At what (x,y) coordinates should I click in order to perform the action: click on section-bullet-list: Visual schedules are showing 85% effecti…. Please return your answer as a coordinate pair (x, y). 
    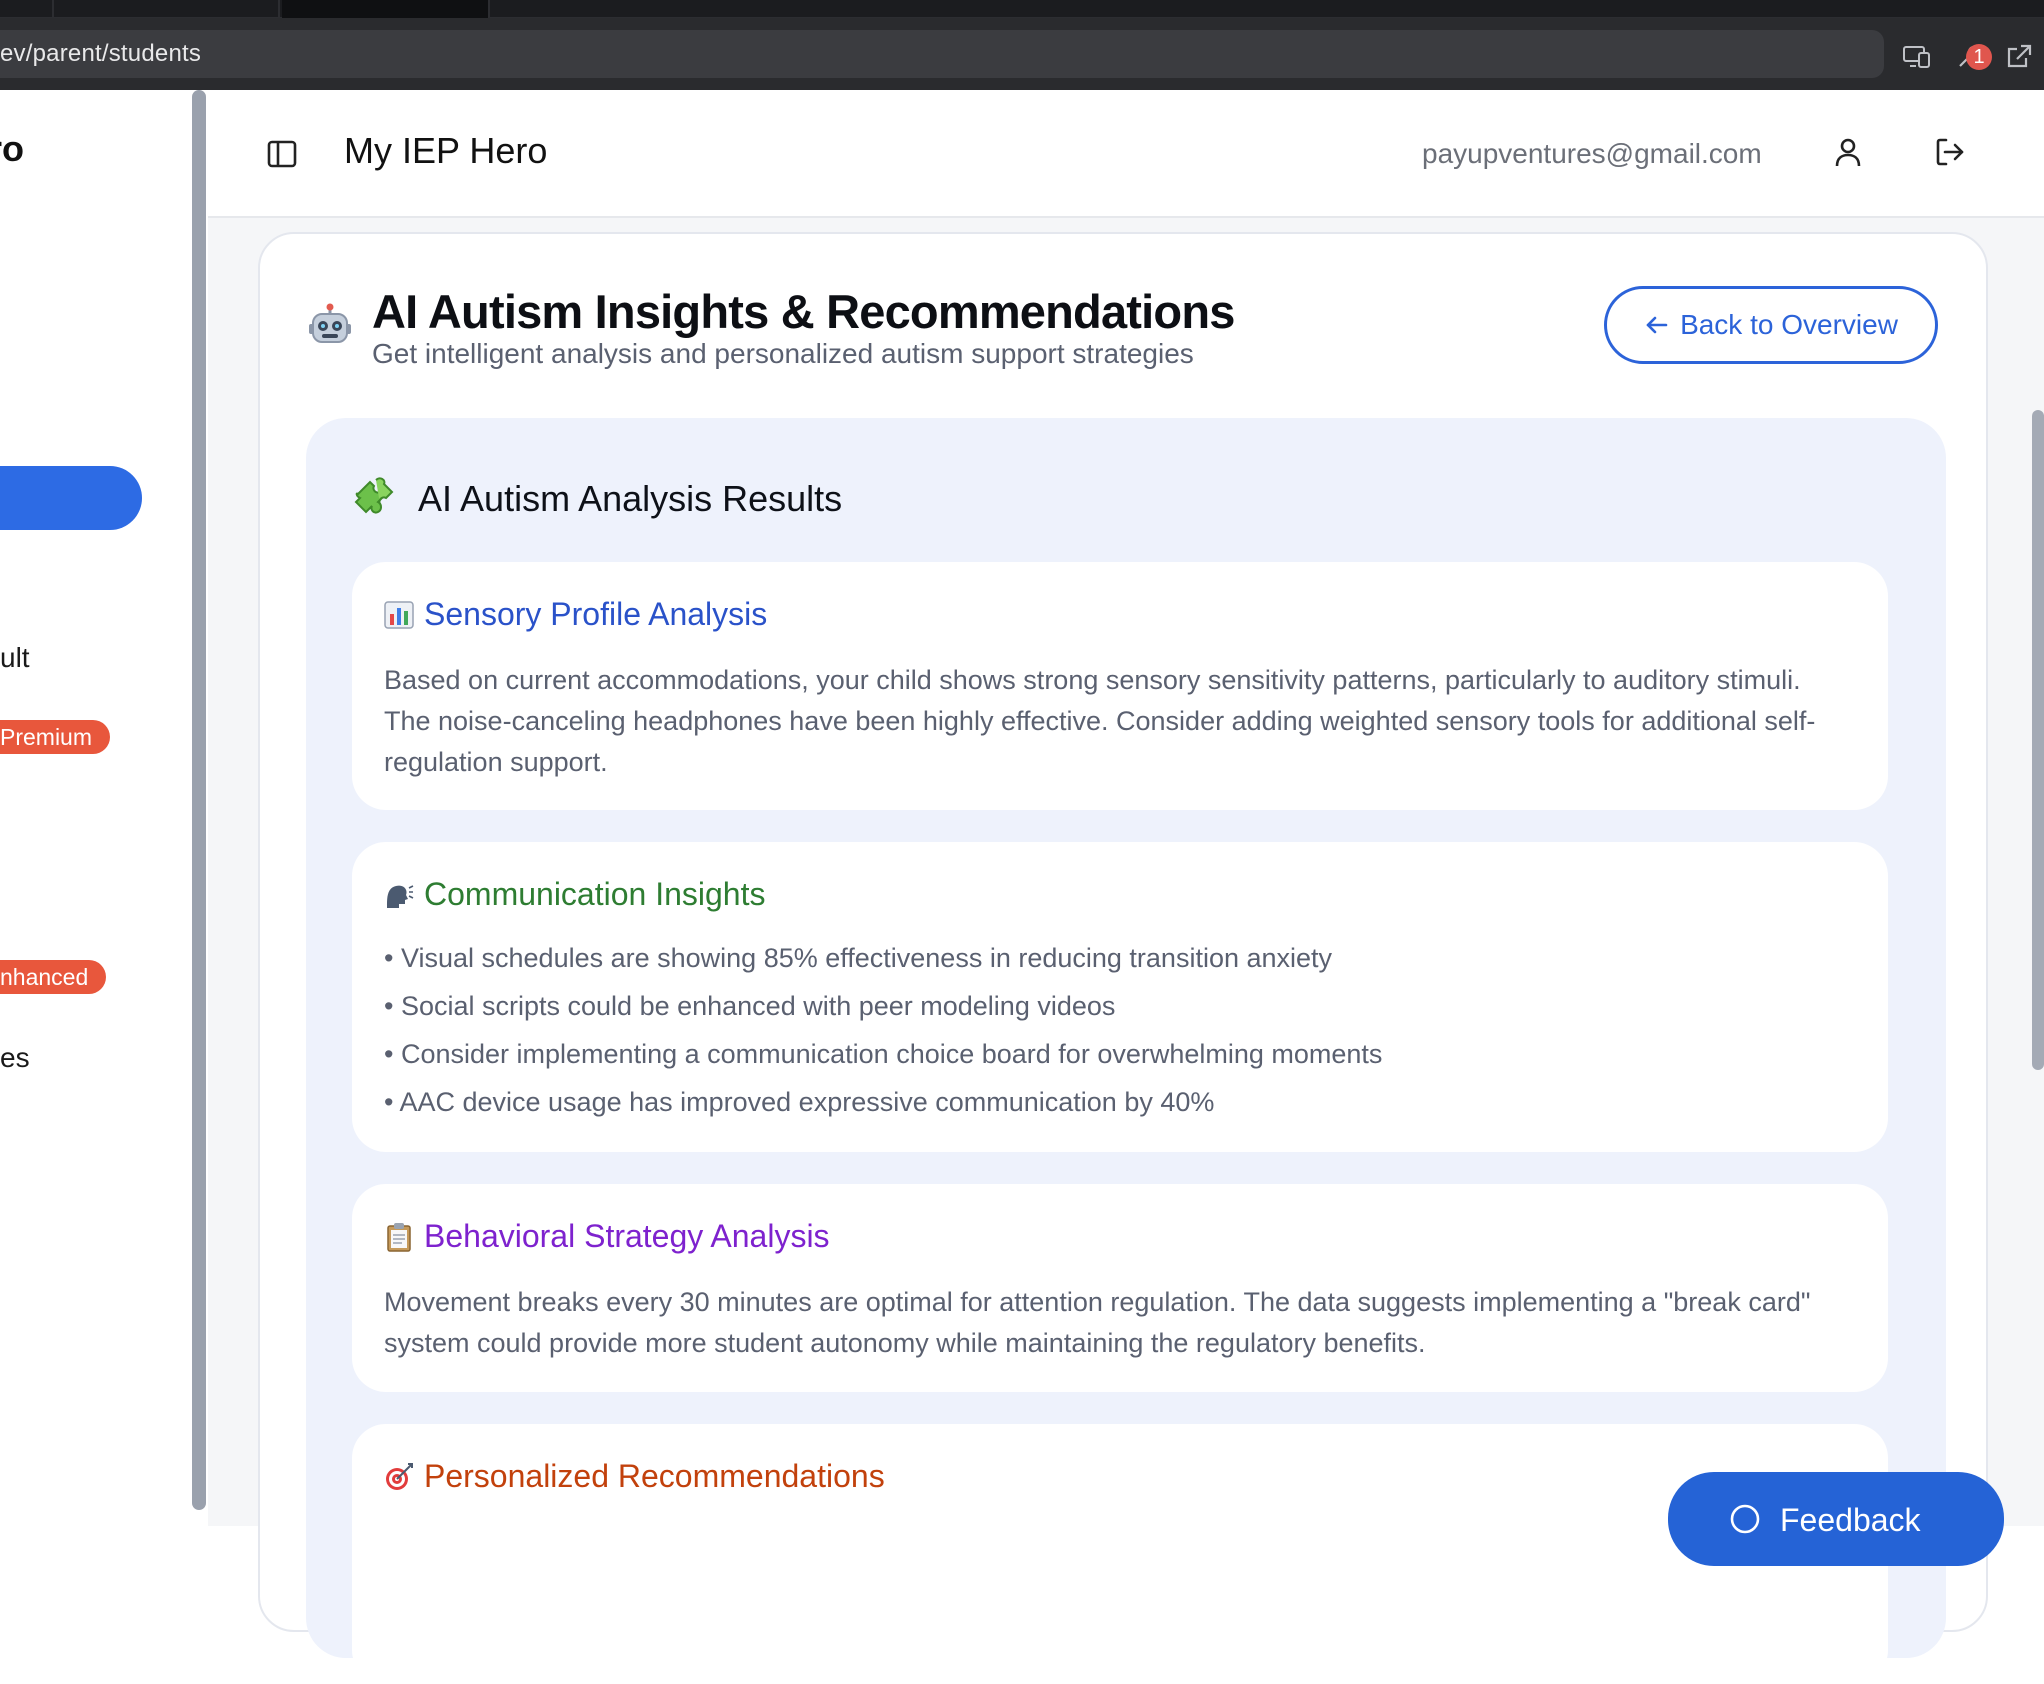
    Looking at the image, I should click on (1119, 1030).